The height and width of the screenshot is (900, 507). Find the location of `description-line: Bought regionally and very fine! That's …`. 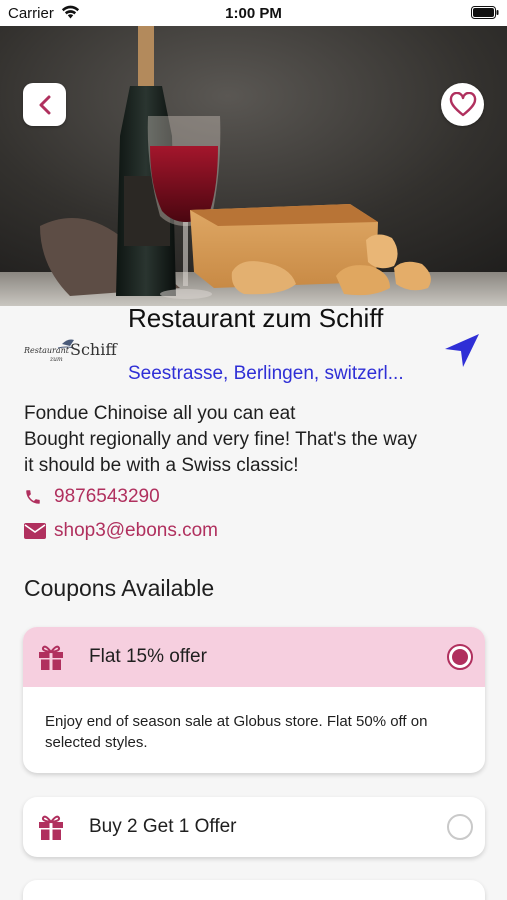

description-line: Bought regionally and very fine! That's … is located at coordinates (221, 439).